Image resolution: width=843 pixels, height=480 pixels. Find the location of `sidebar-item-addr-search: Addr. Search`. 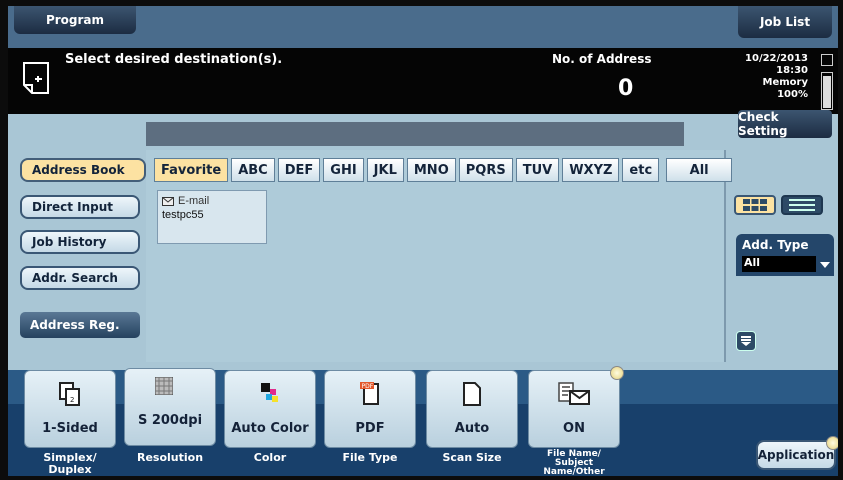

sidebar-item-addr-search: Addr. Search is located at coordinates (80, 278).